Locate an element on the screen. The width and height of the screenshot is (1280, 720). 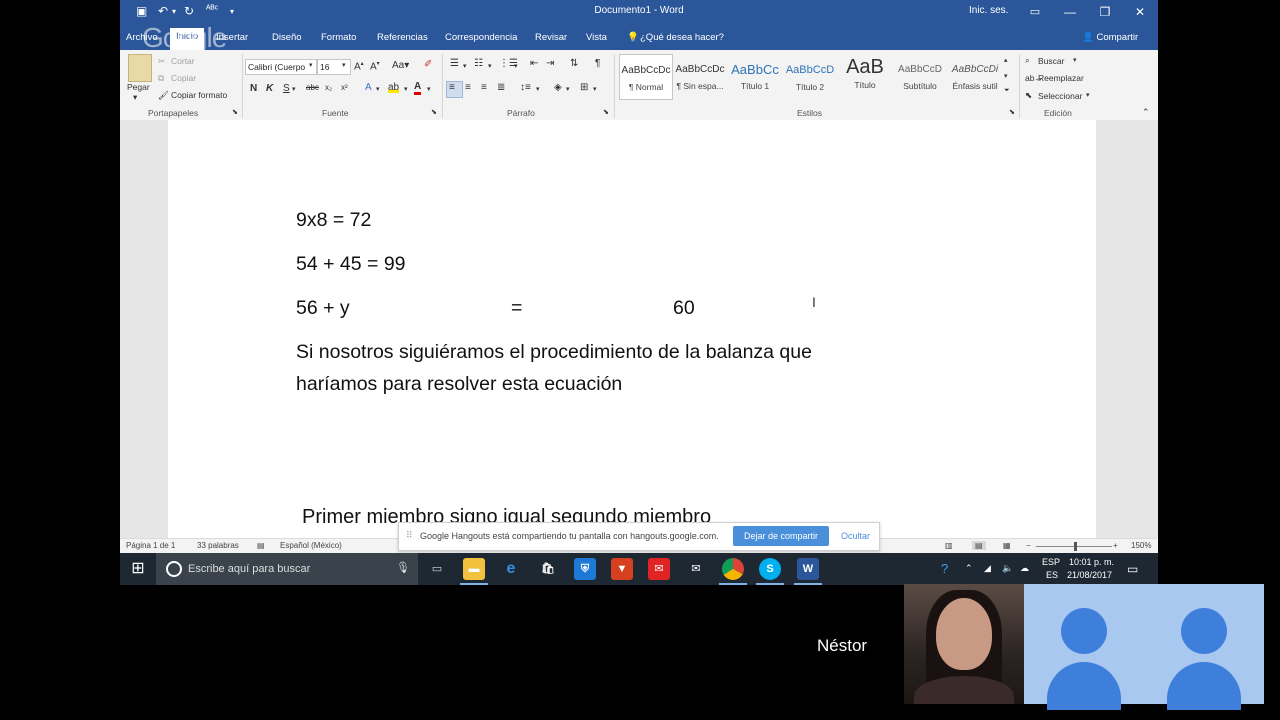
clipboard-launcher-icon: ⬊ is located at coordinates (235, 112).